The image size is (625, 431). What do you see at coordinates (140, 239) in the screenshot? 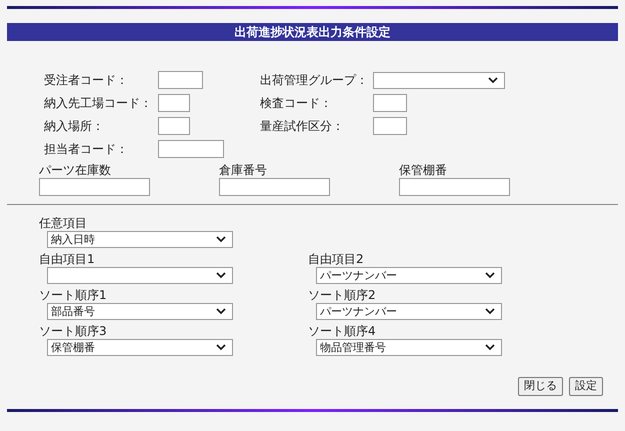
I see `dropdown: 納入日時` at bounding box center [140, 239].